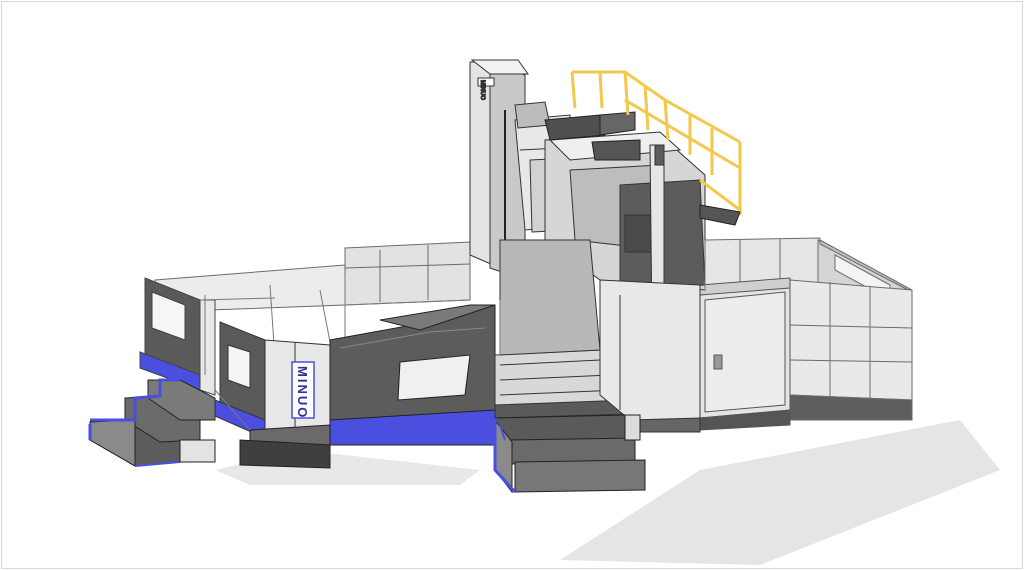 Image resolution: width=1024 pixels, height=570 pixels. Describe the element at coordinates (152, 422) in the screenshot. I see `left-staircase` at that location.